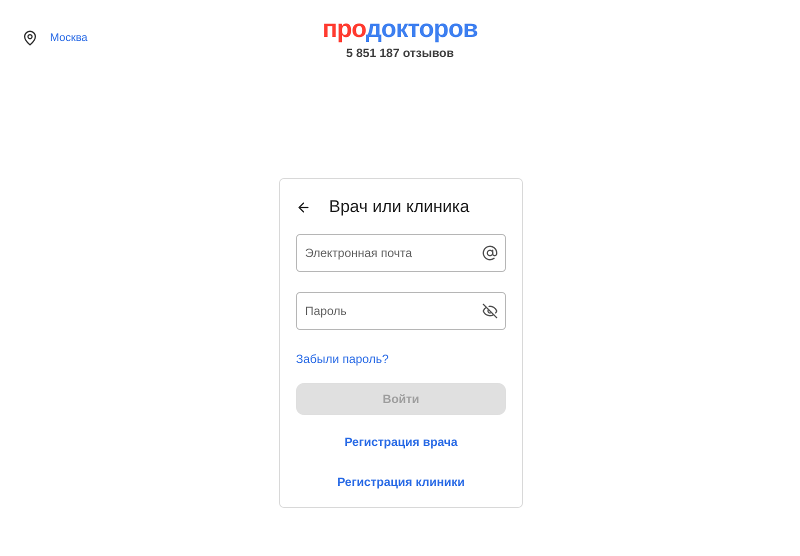 This screenshot has height=556, width=800. What do you see at coordinates (490, 253) in the screenshot?
I see `at-icon` at bounding box center [490, 253].